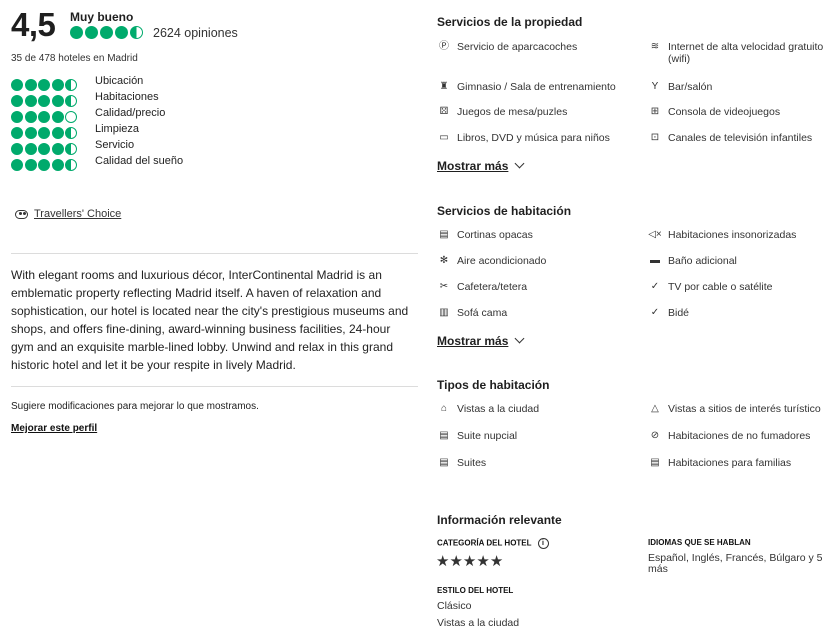  Describe the element at coordinates (655, 111) in the screenshot. I see `gamepad-icon: ⊞` at that location.